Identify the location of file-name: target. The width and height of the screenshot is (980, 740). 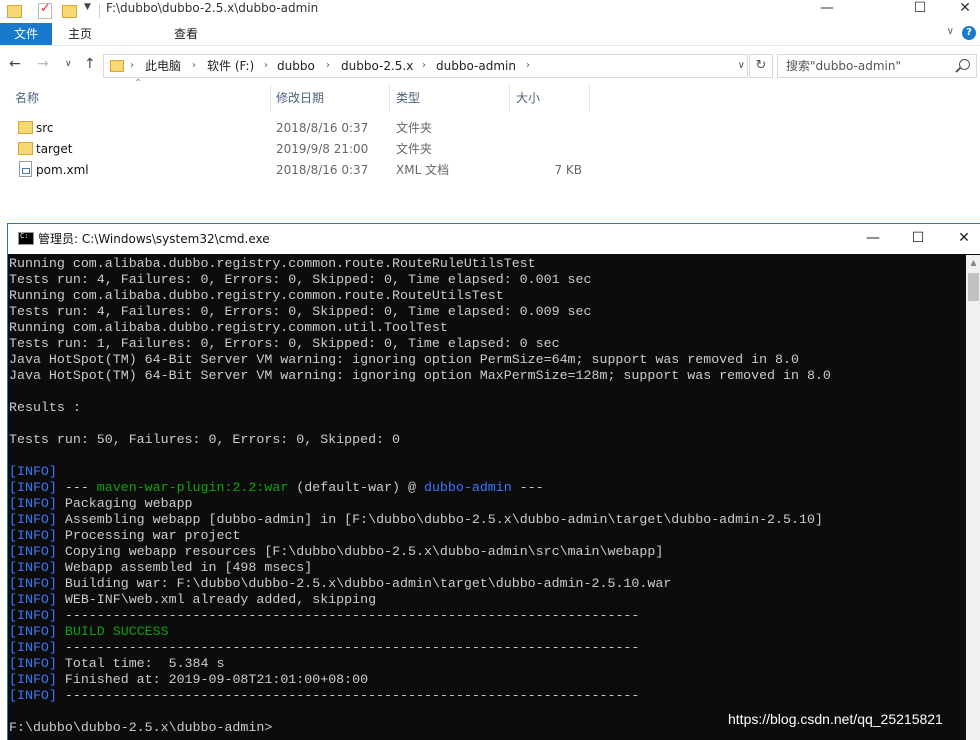
(54, 149).